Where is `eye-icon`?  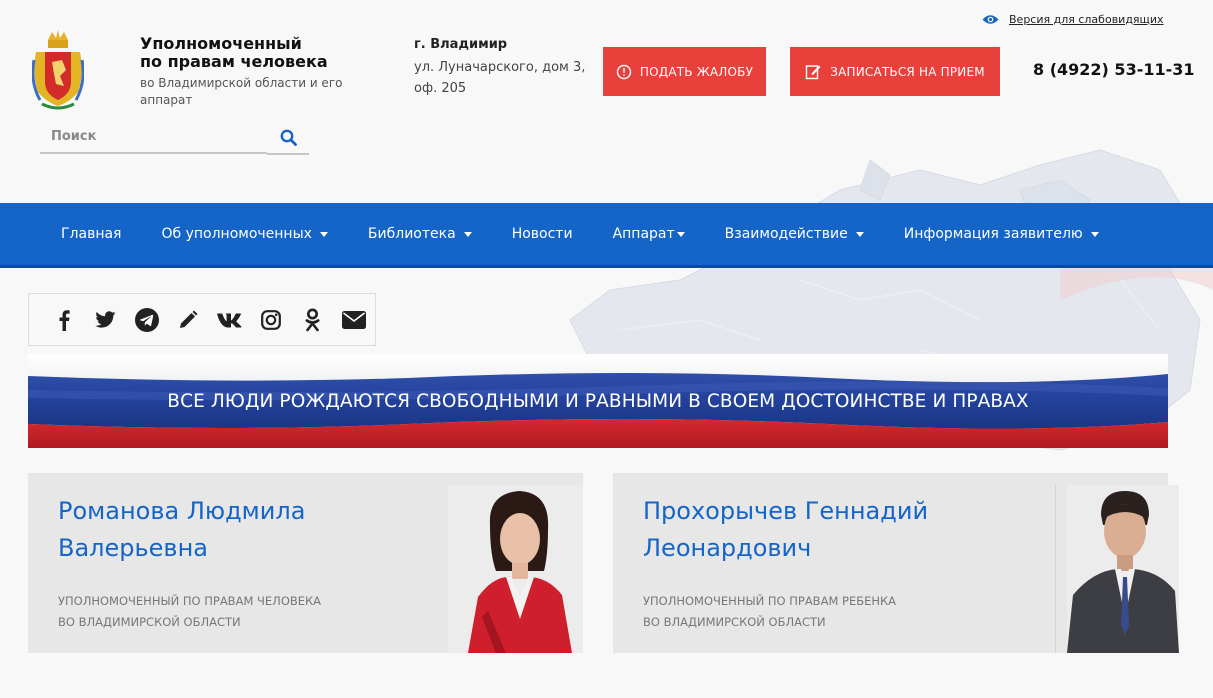 eye-icon is located at coordinates (990, 19).